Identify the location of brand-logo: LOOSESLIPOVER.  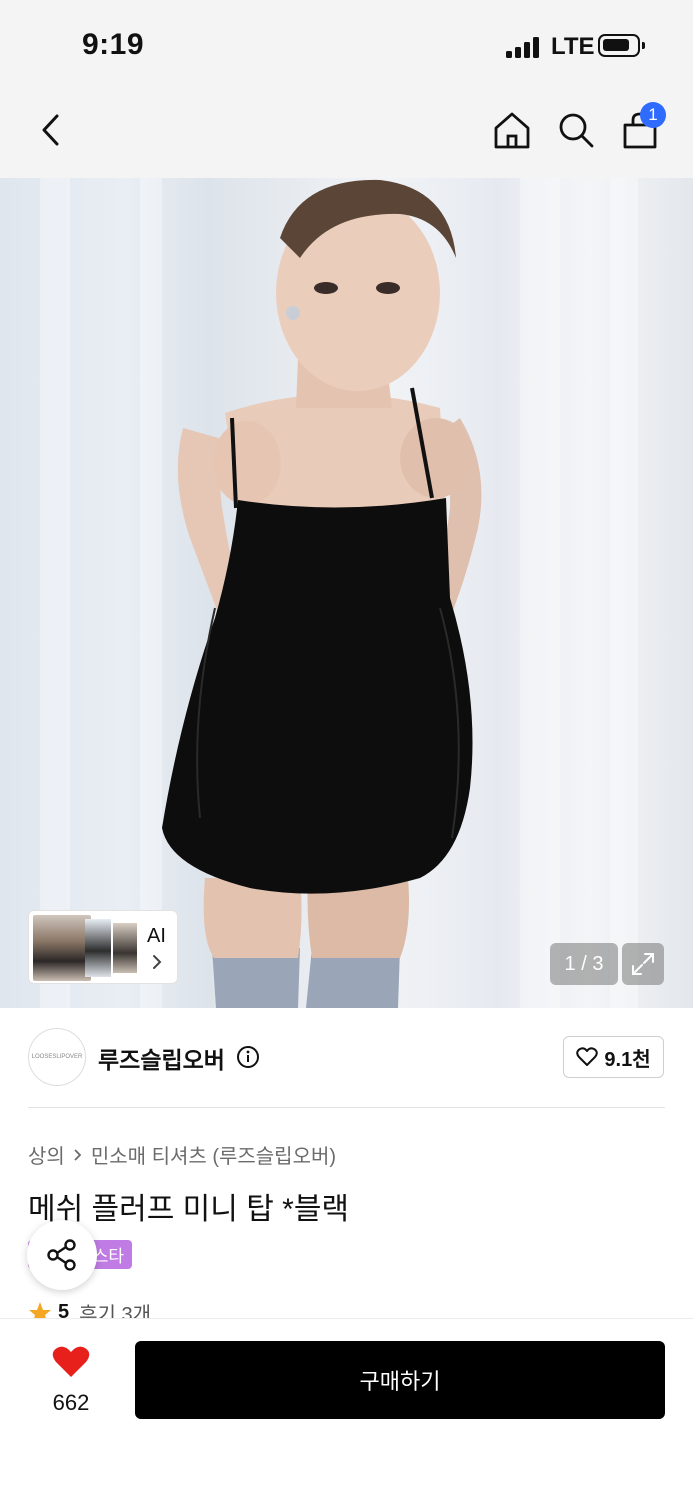
(57, 1057).